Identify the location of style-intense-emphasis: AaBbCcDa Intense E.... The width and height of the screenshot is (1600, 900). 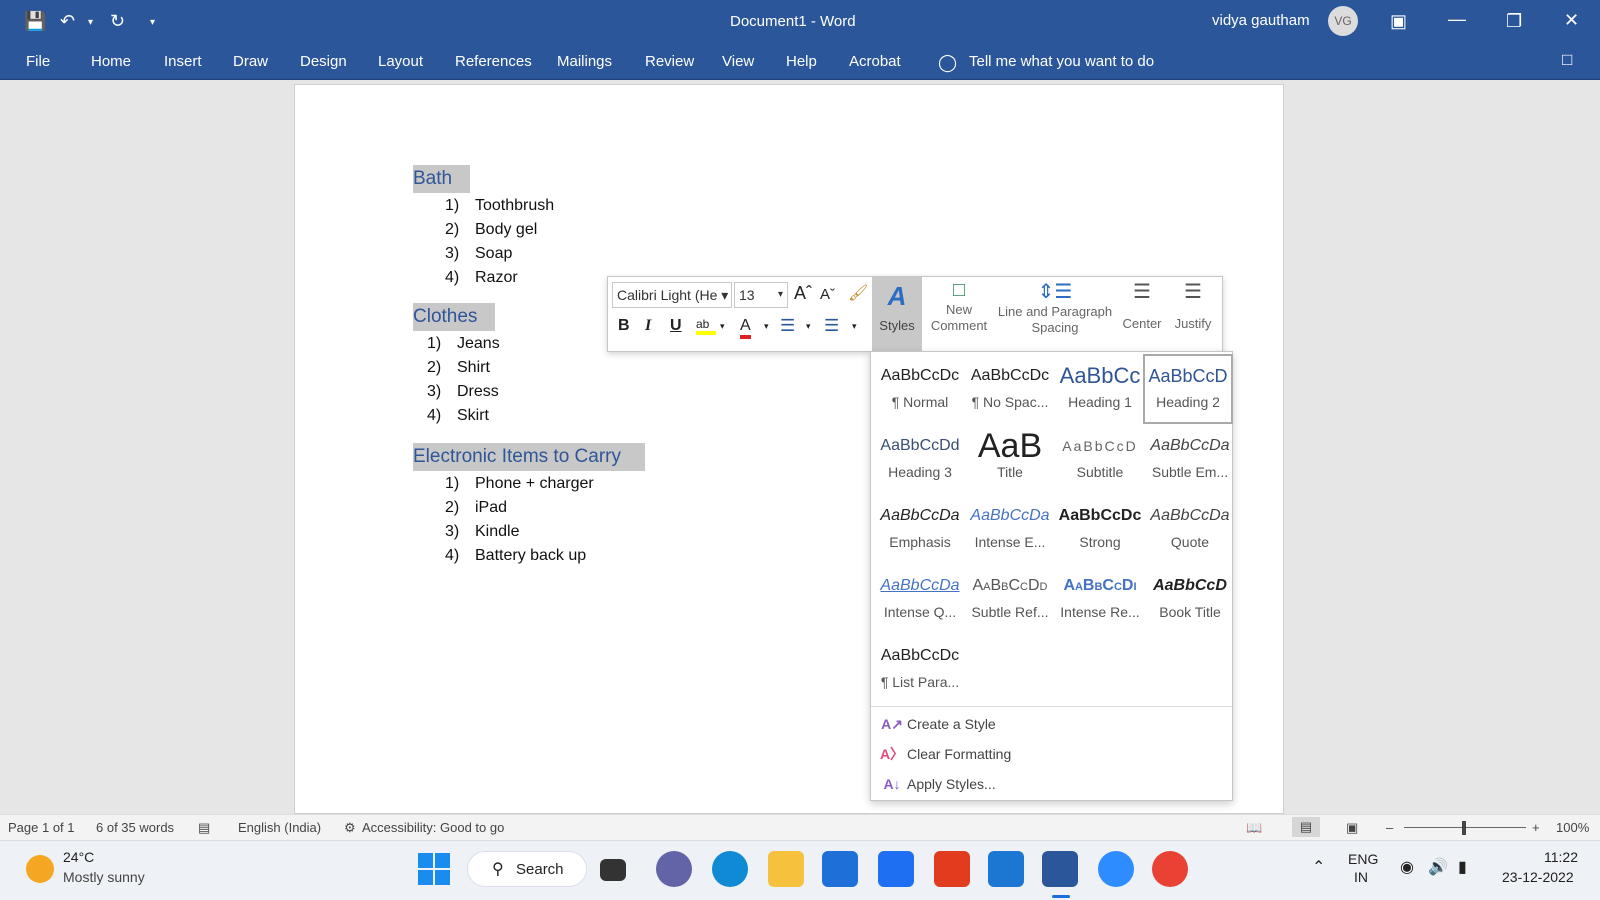
(1010, 531).